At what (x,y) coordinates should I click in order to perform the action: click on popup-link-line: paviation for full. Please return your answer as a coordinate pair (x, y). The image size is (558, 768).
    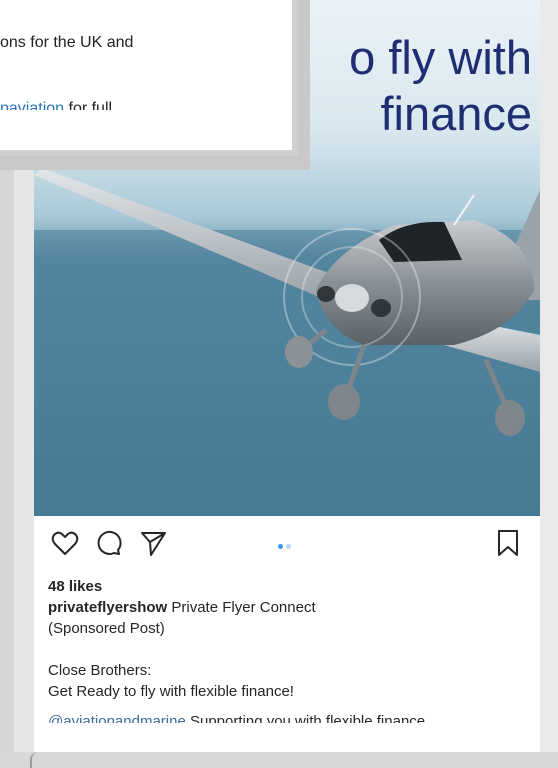
    Looking at the image, I should click on (140, 104).